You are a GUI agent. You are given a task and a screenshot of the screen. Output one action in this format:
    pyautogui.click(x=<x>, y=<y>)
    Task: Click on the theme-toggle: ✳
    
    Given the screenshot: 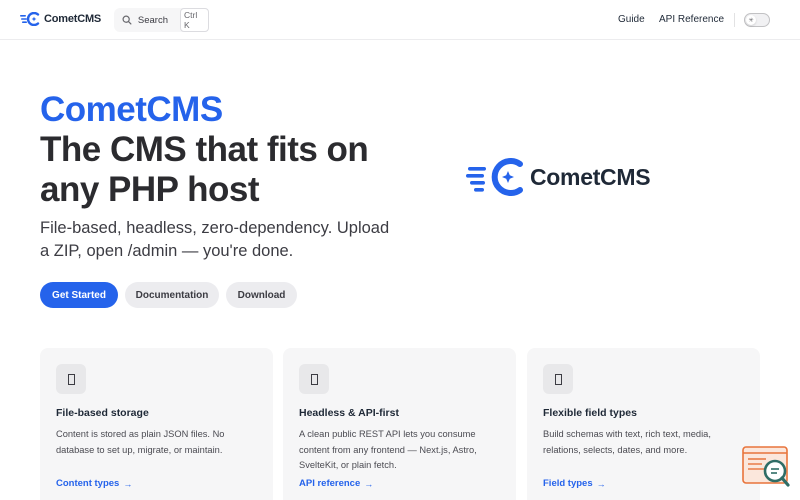 What is the action you would take?
    pyautogui.click(x=757, y=20)
    